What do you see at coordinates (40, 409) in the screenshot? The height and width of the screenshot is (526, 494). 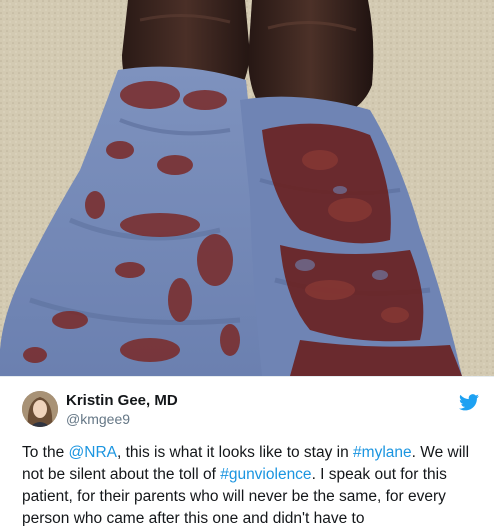 I see `avatar` at bounding box center [40, 409].